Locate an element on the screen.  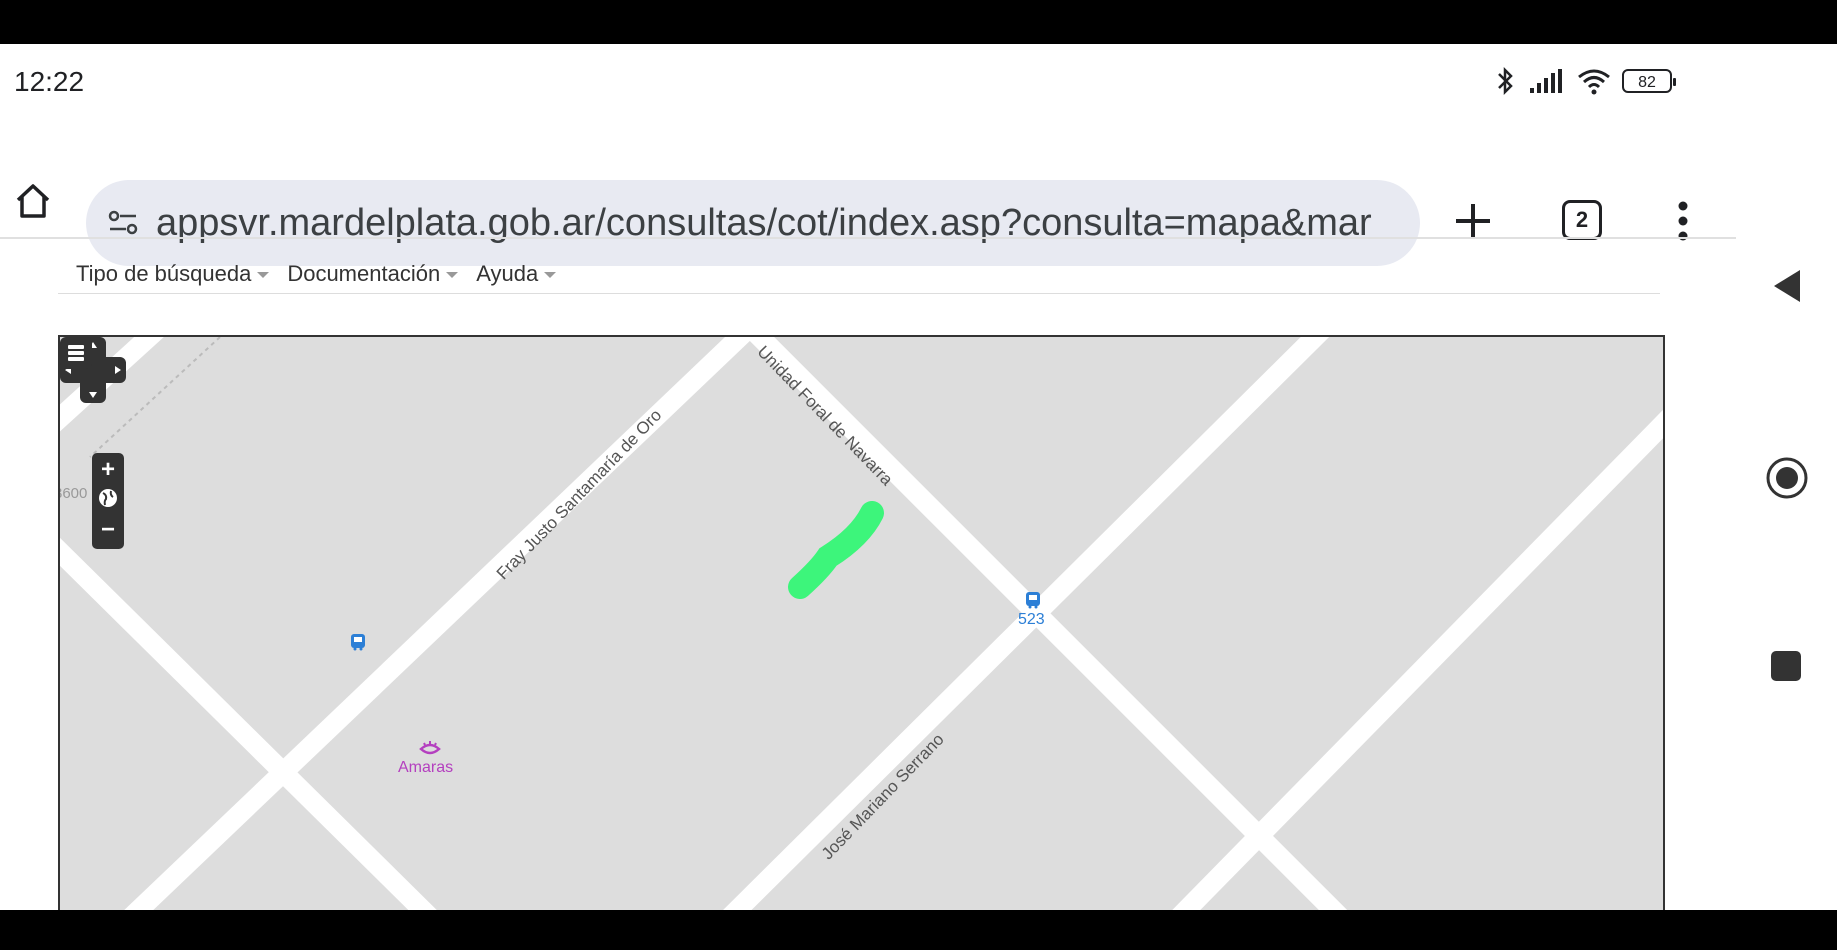
status-icons: 82 is located at coordinates (1584, 81).